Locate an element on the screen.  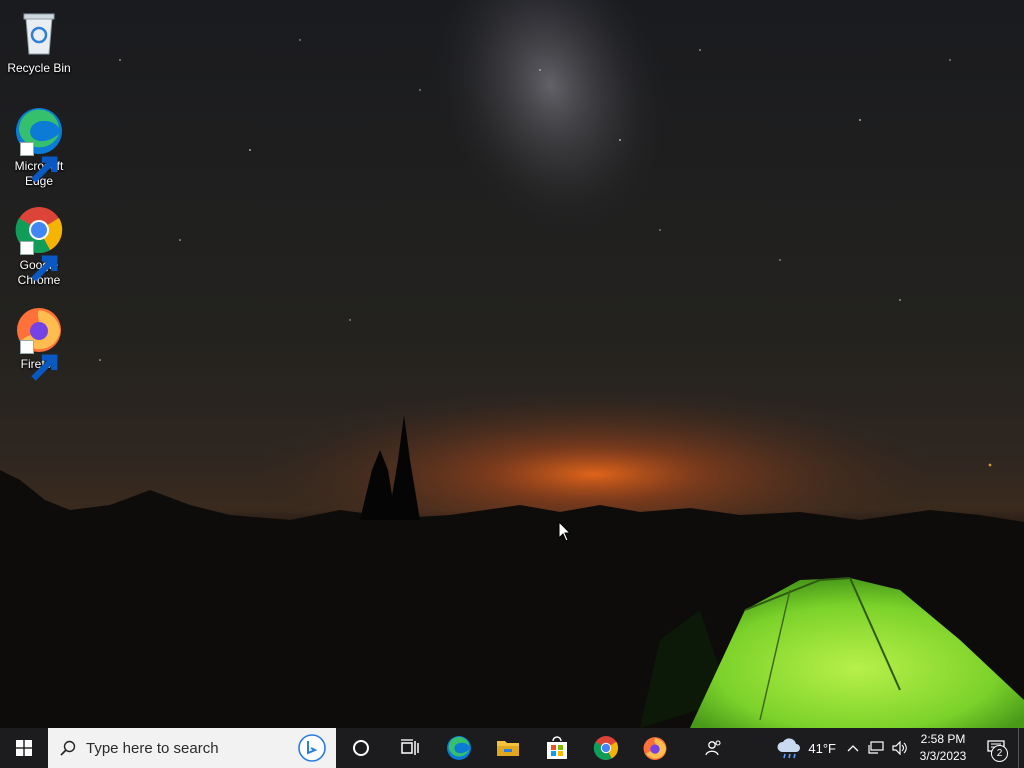
people-icon is located at coordinates (713, 748).